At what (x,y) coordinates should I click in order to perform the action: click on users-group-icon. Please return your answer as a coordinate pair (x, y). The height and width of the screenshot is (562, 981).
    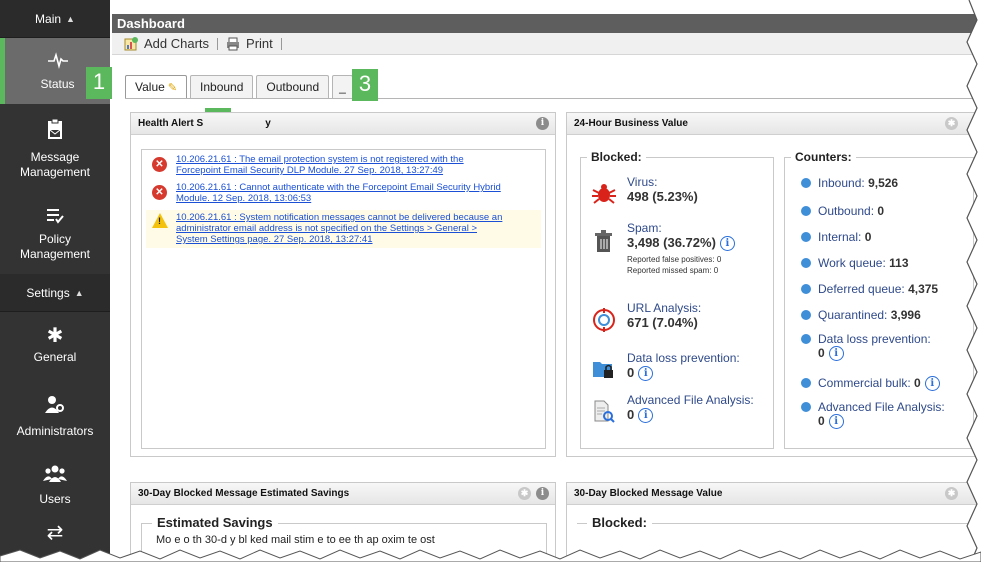
    Looking at the image, I should click on (55, 476).